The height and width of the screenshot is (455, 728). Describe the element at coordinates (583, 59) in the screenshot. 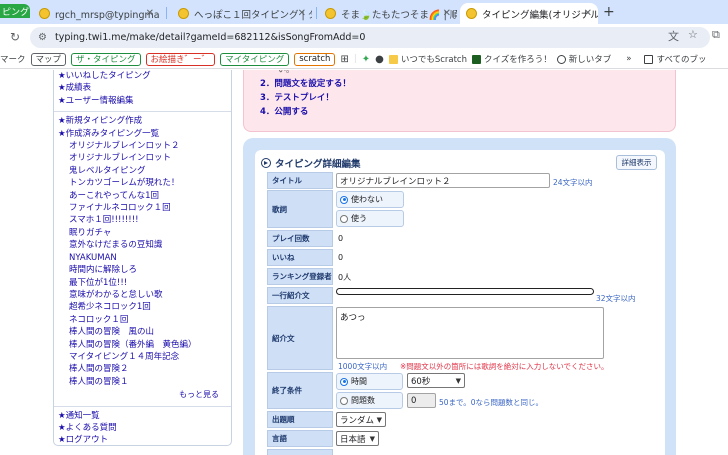

I see `bookmark-new-tab: 新しいタブ` at that location.